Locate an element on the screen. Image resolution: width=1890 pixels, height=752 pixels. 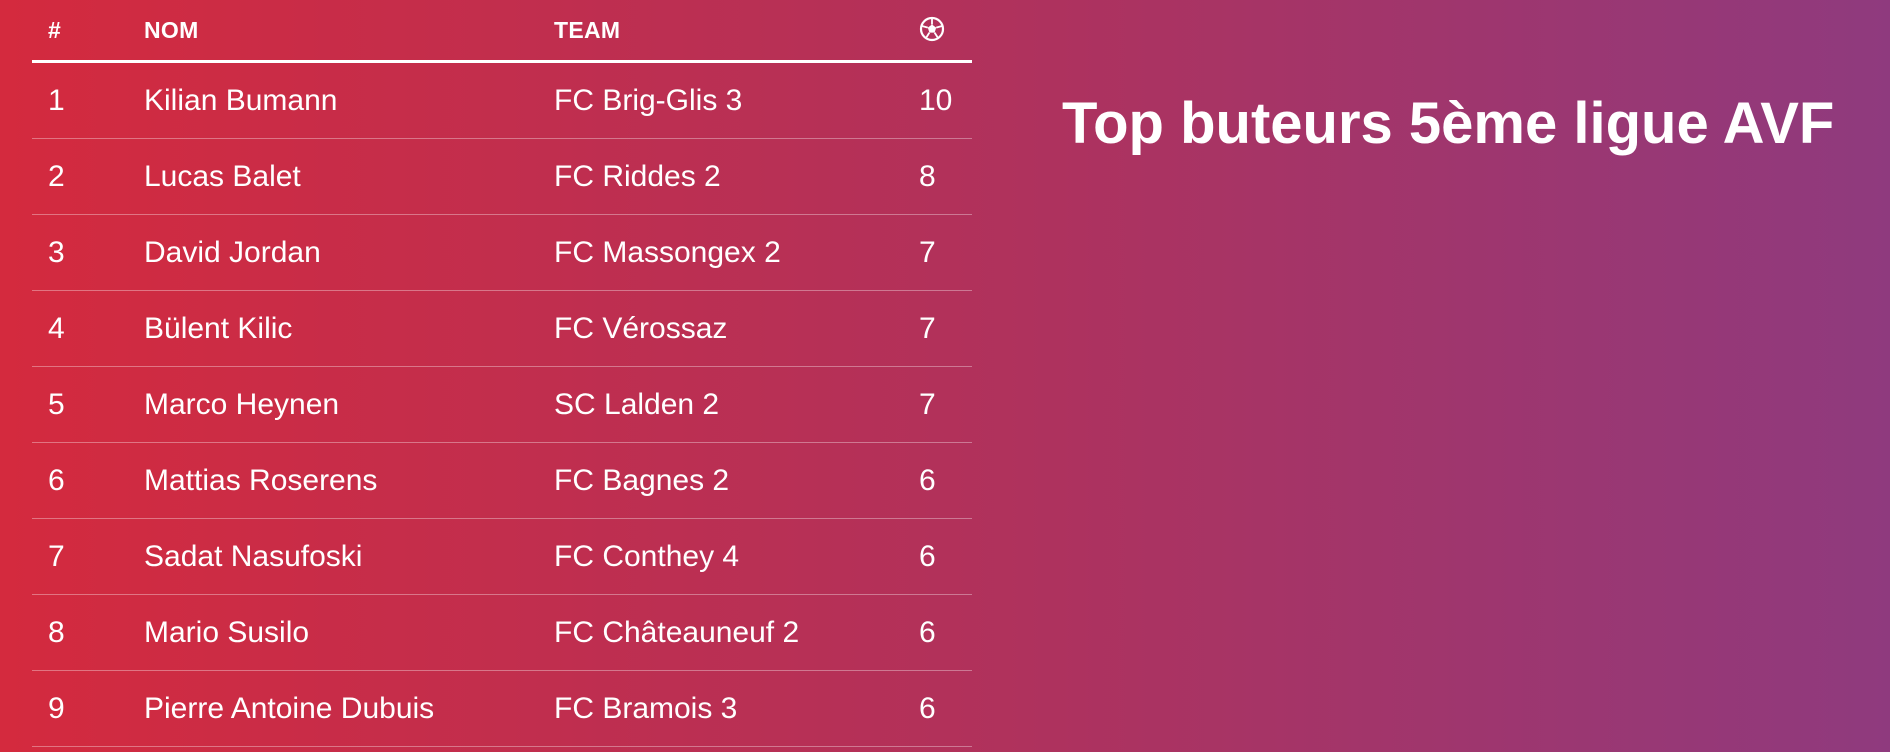
table-row: 1 Kilian Bumann FC Brig-Glis 3 10 is located at coordinates (502, 100).